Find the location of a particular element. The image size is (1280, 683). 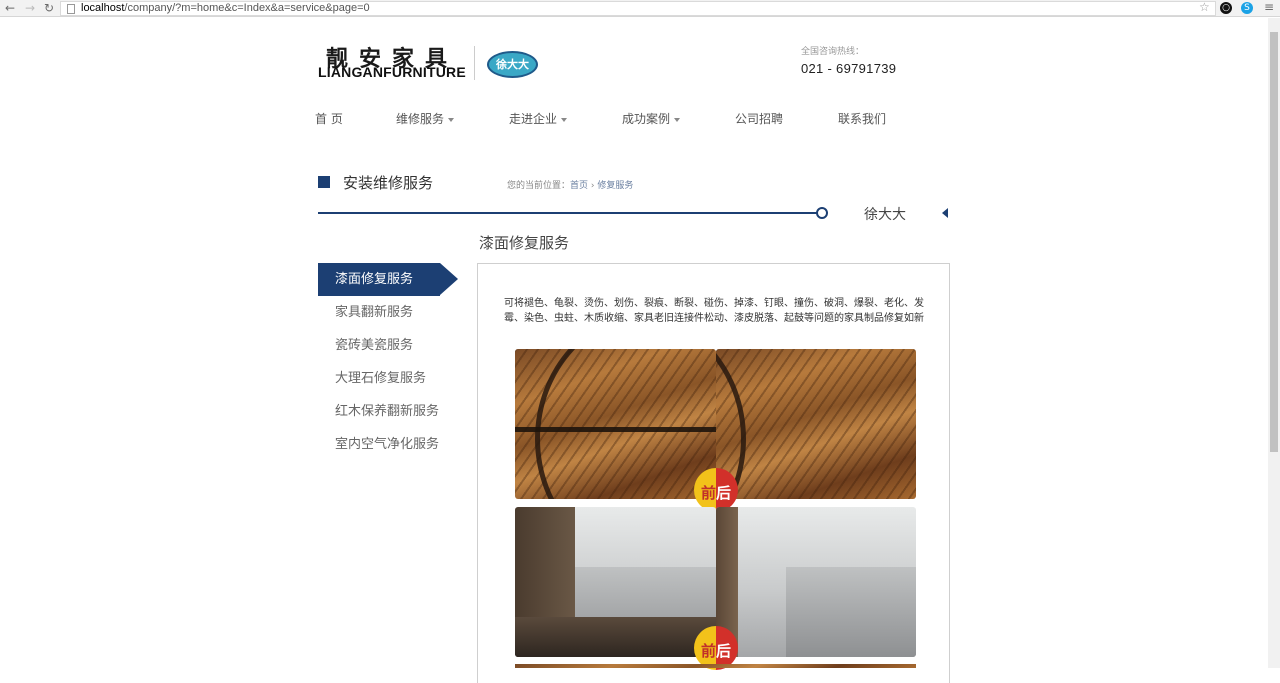

nav-item-contact: 联系我们 is located at coordinates (862, 118).